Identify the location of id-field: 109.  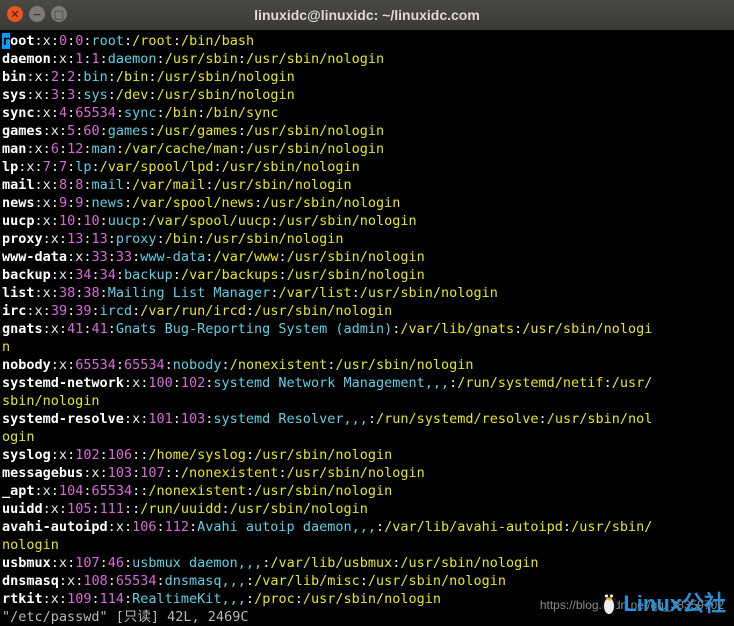
(79, 599).